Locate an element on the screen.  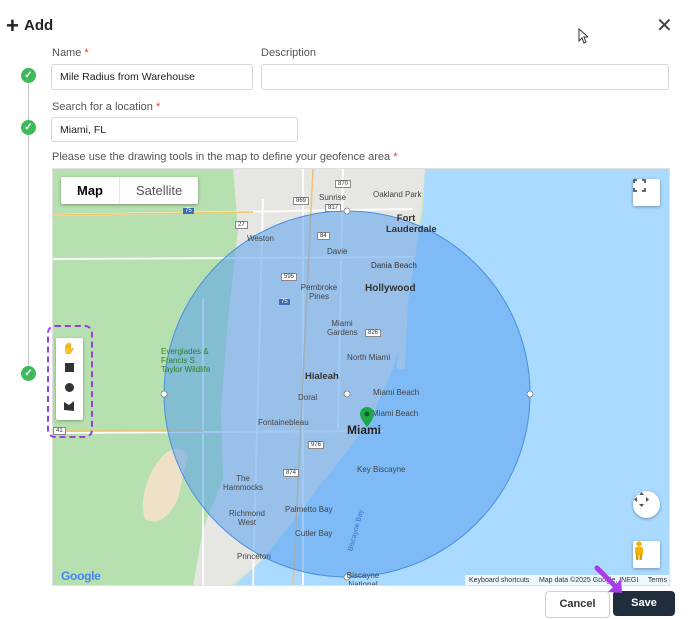
map-label: Key Biscayne is located at coordinates (381, 469).